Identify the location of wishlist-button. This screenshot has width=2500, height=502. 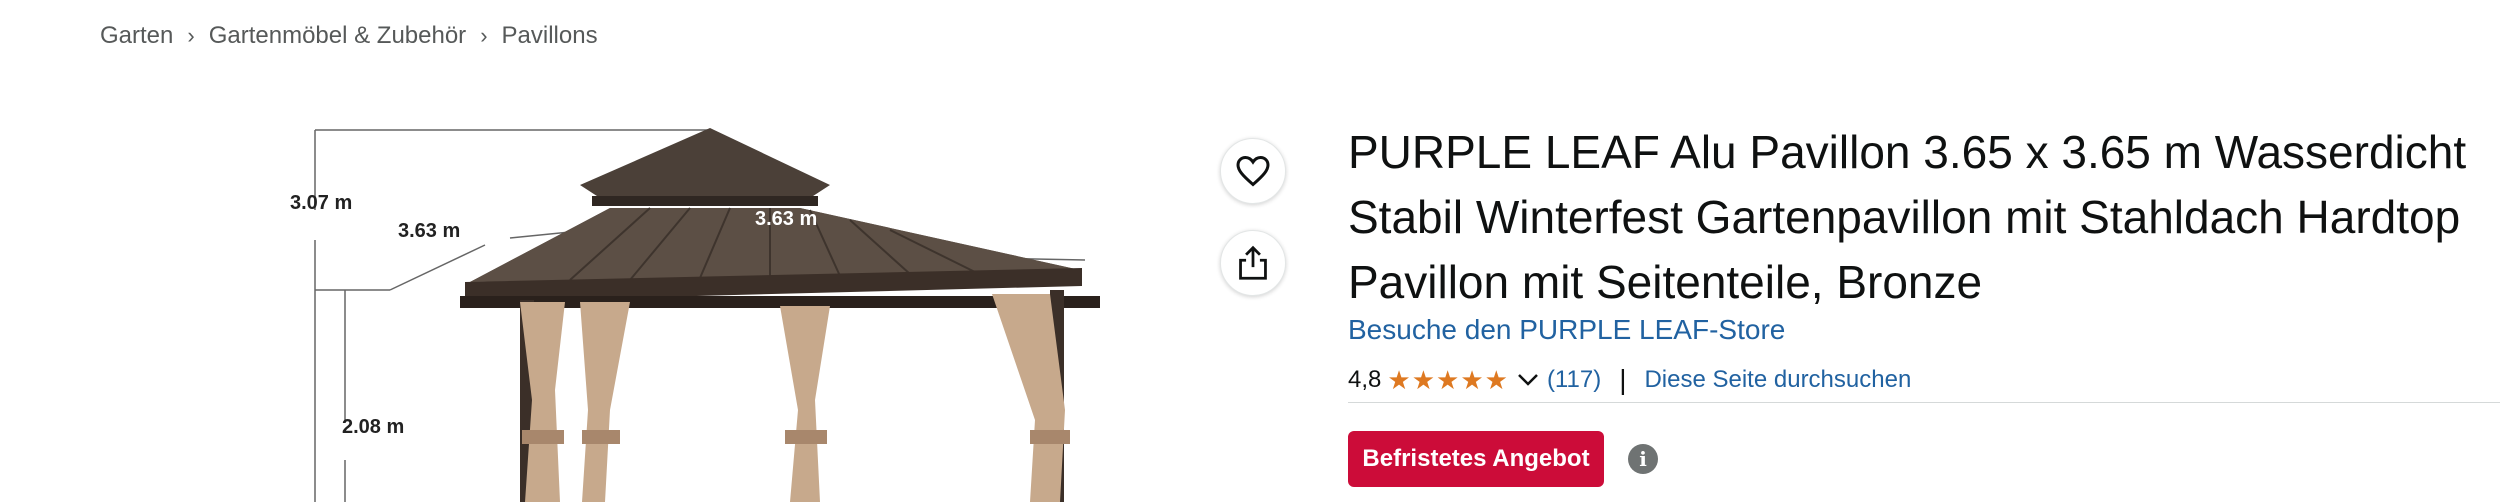
(1253, 171).